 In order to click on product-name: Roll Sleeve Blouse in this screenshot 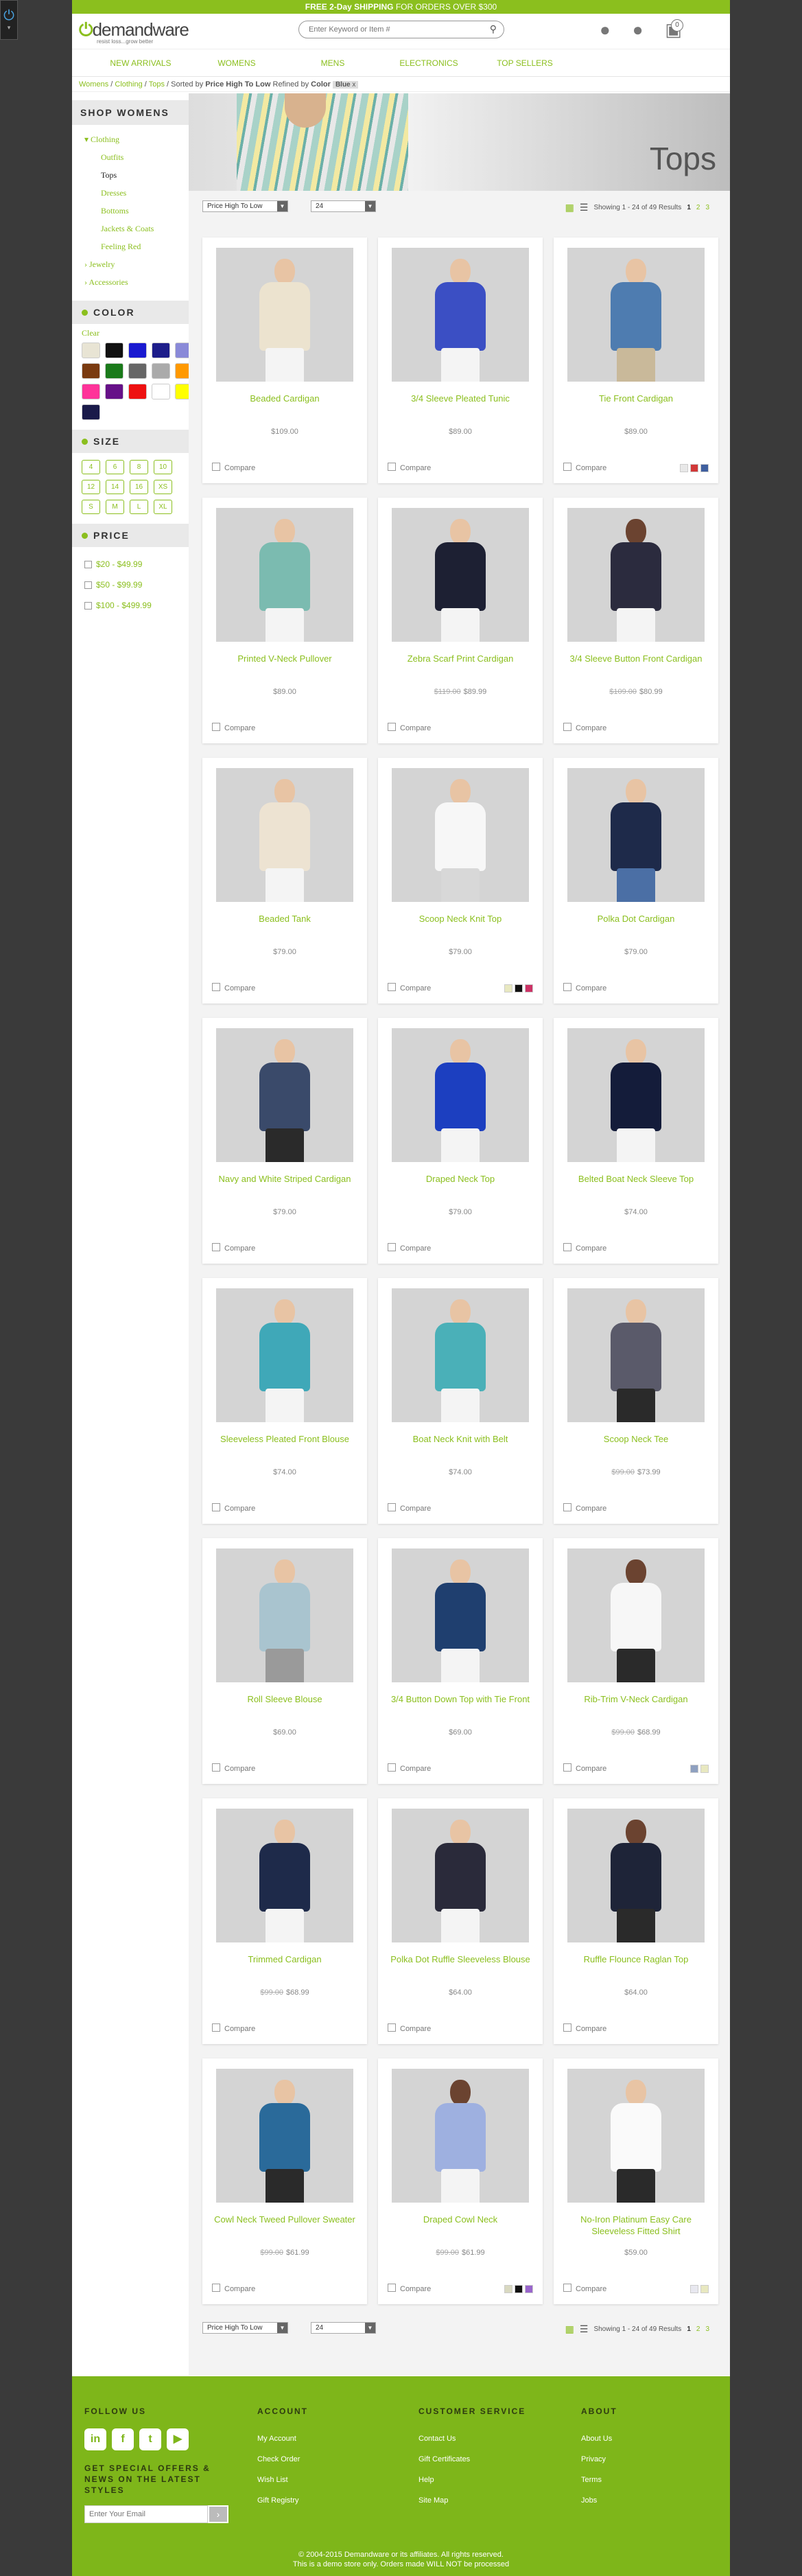, I will do `click(284, 1699)`.